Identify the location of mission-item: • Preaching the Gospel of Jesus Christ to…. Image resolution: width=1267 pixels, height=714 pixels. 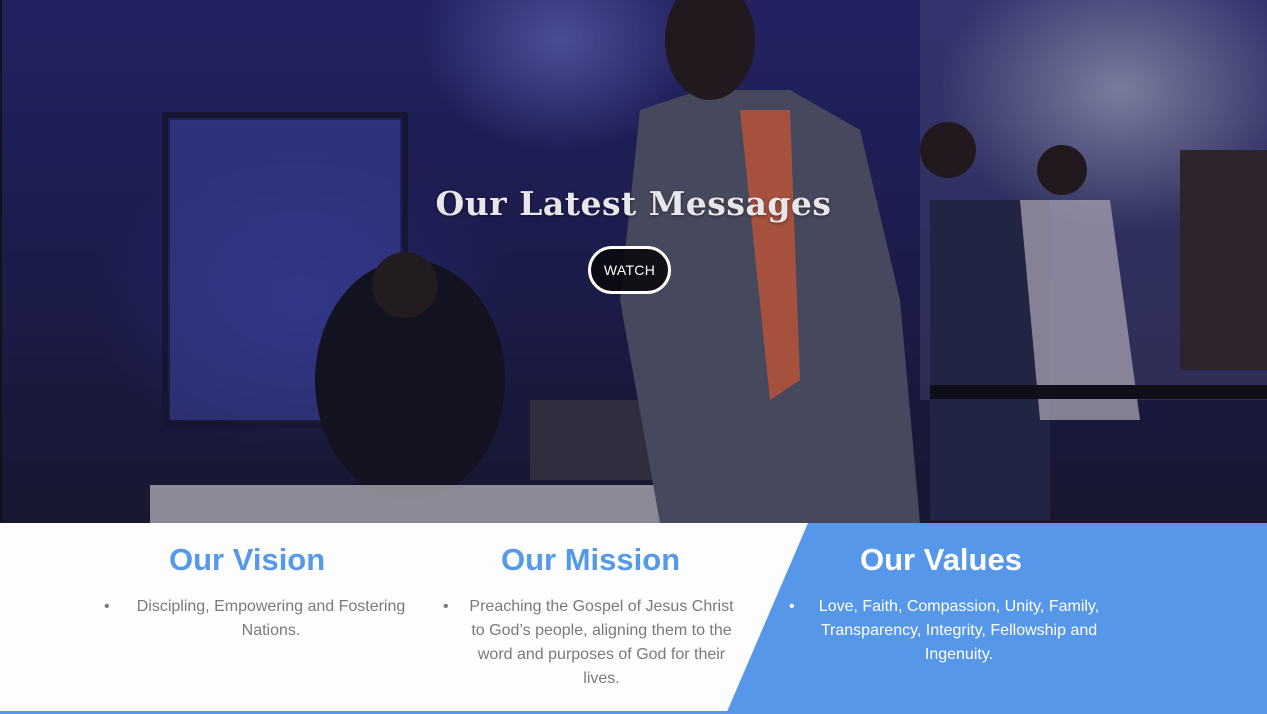
(590, 643).